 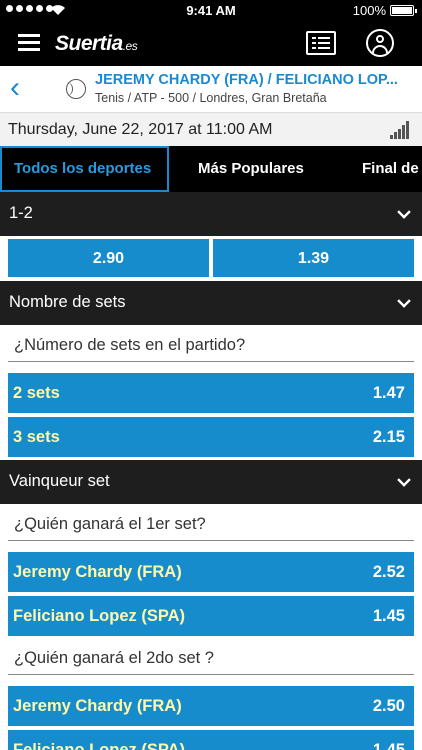 What do you see at coordinates (211, 437) in the screenshot?
I see `selection-button: 3 sets 2.15` at bounding box center [211, 437].